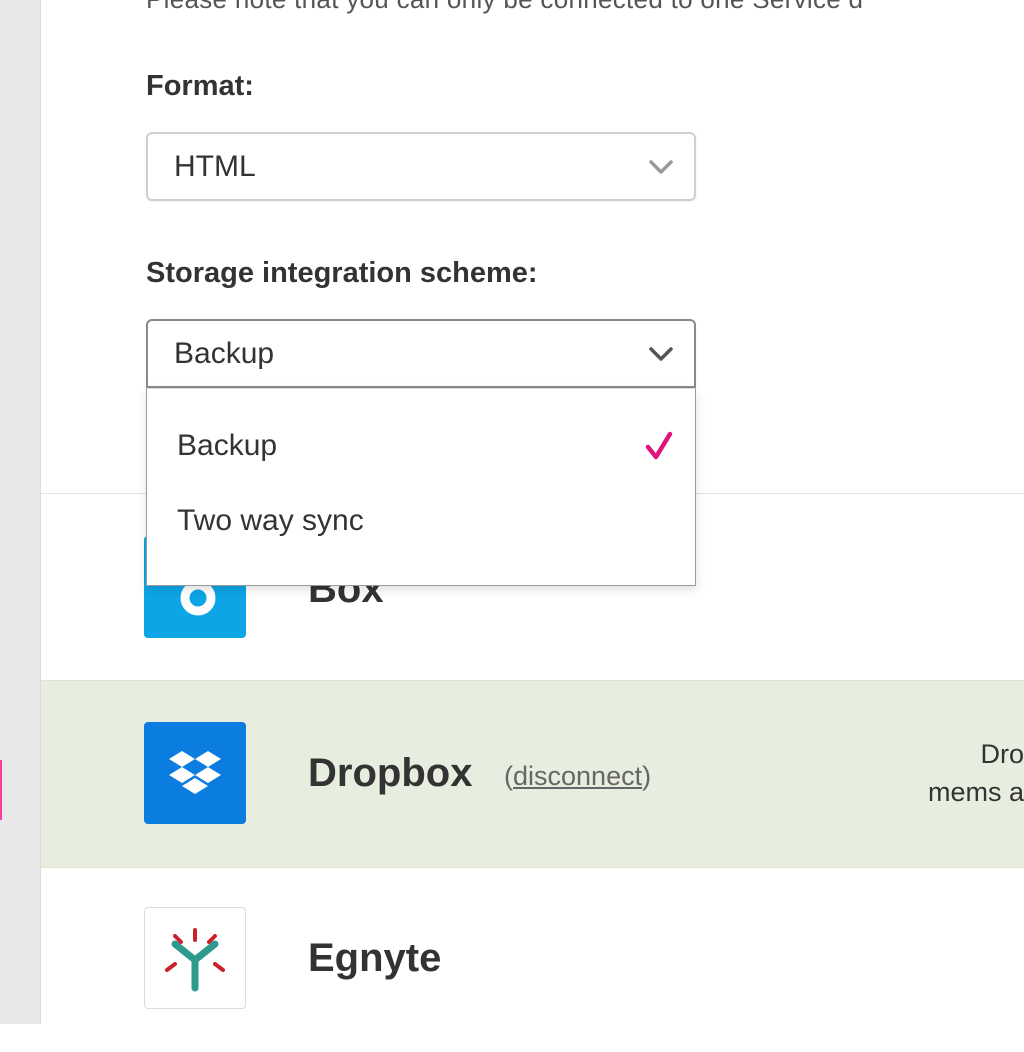 This screenshot has height=1052, width=1024. Describe the element at coordinates (1002, 754) in the screenshot. I see `description-line: Dro` at that location.